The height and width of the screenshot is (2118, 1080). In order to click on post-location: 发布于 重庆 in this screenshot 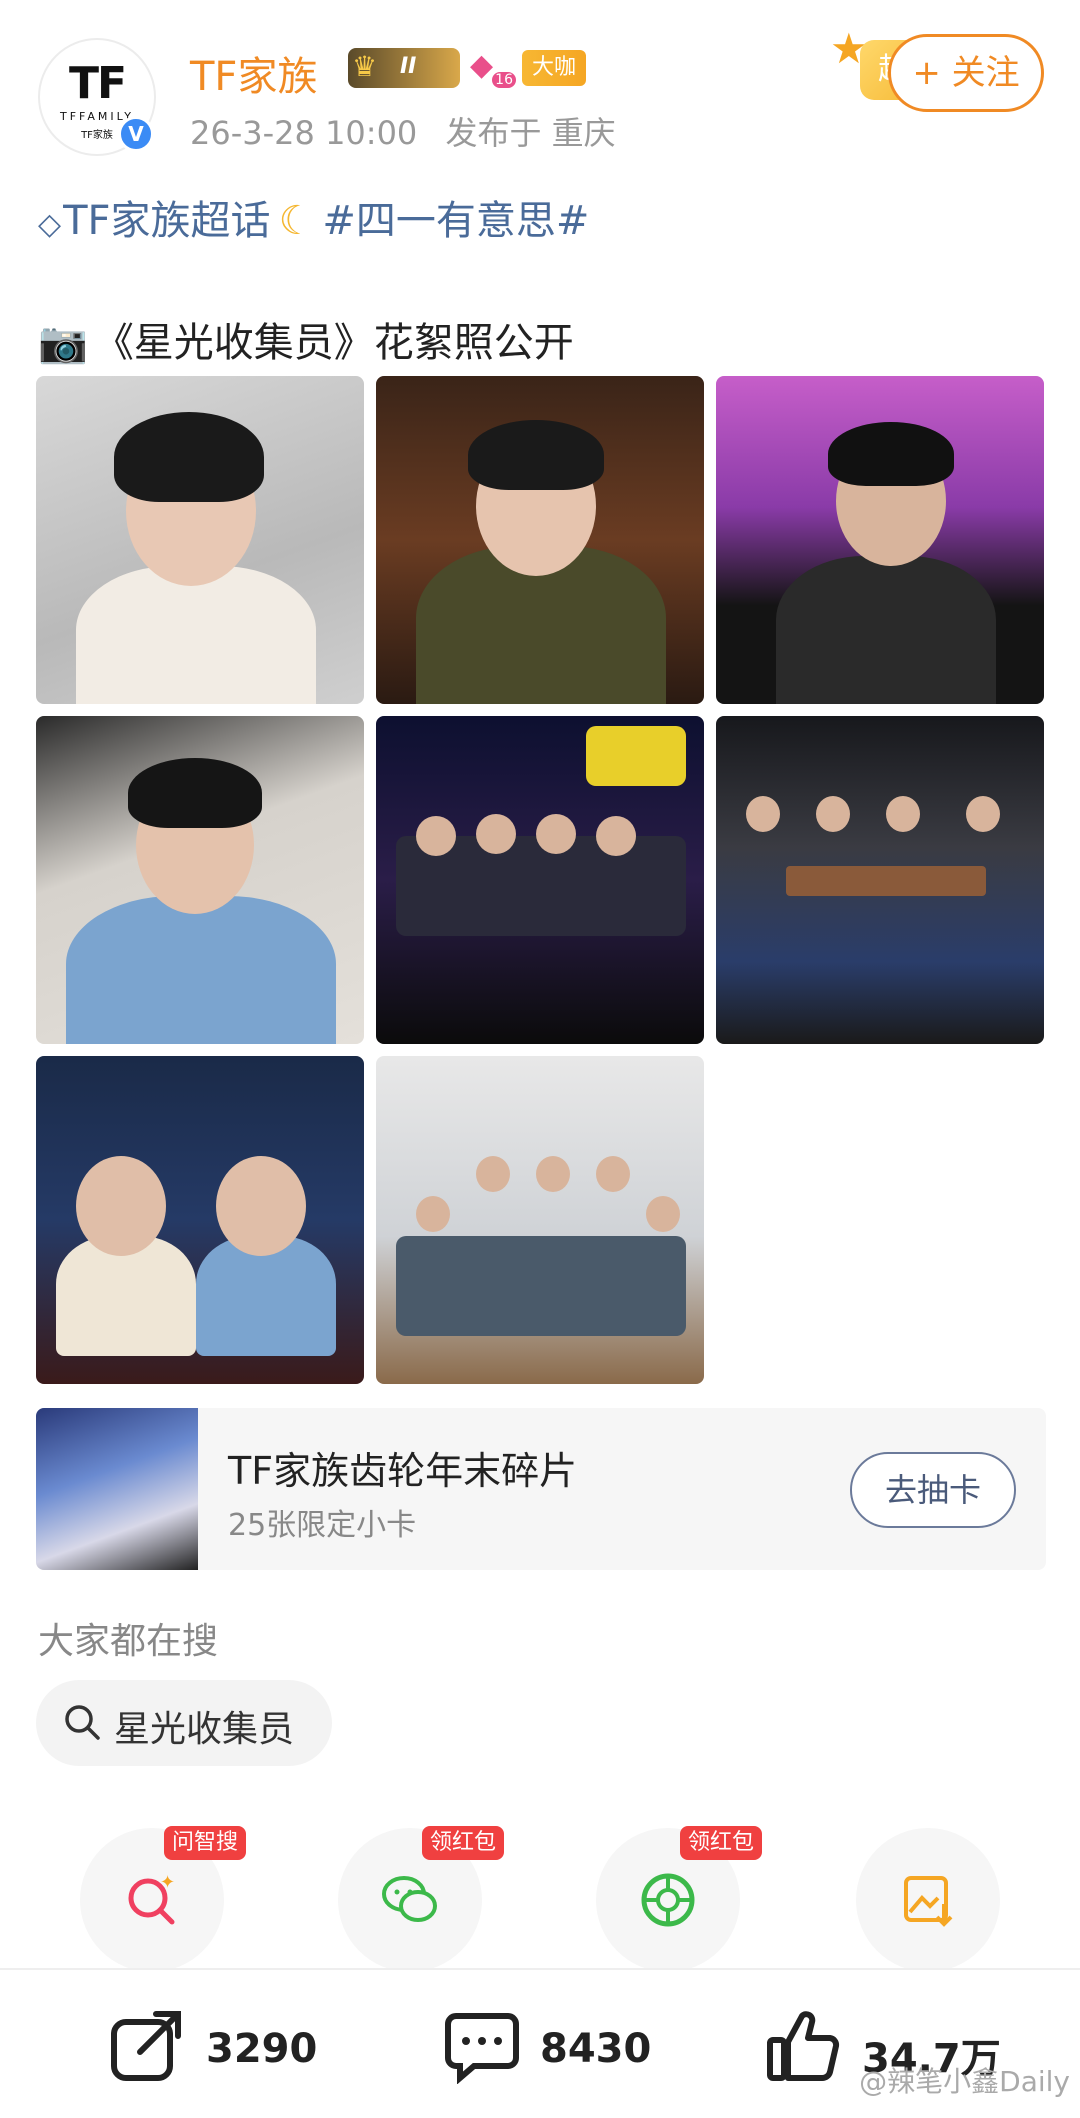, I will do `click(530, 133)`.